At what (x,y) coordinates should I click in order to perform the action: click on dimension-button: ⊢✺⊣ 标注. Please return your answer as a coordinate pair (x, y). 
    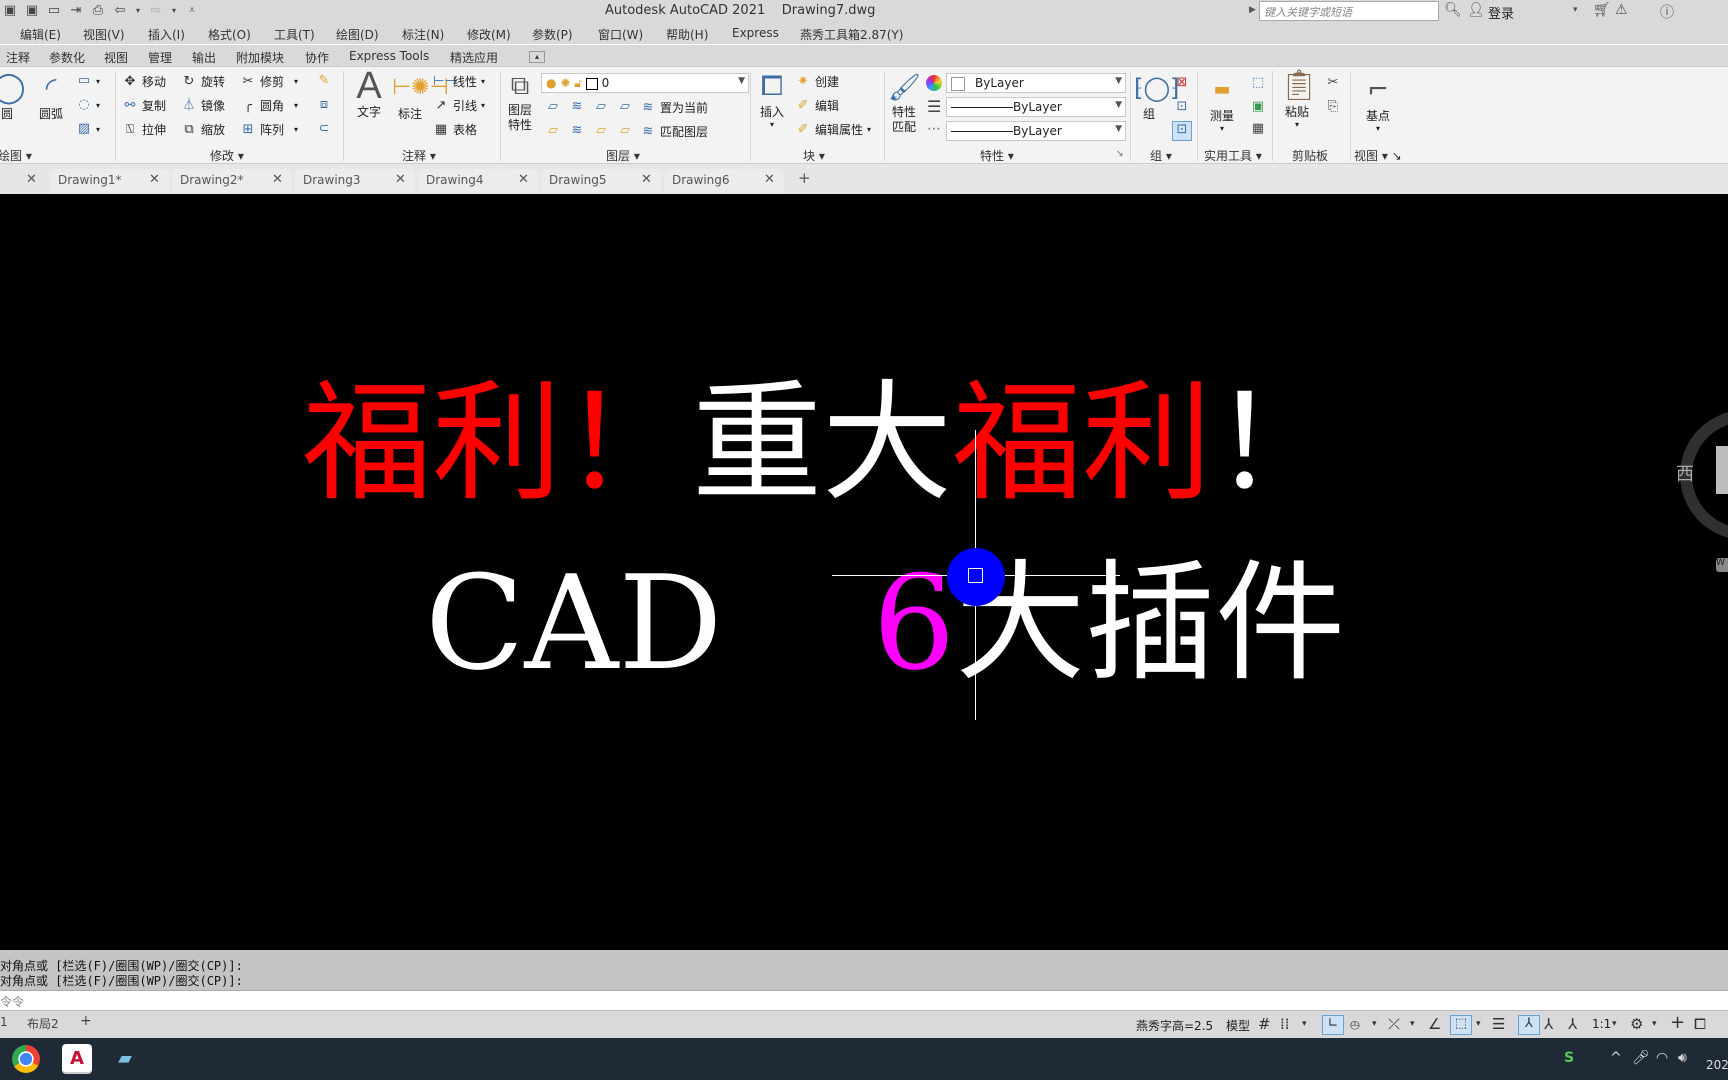
    Looking at the image, I should click on (420, 96).